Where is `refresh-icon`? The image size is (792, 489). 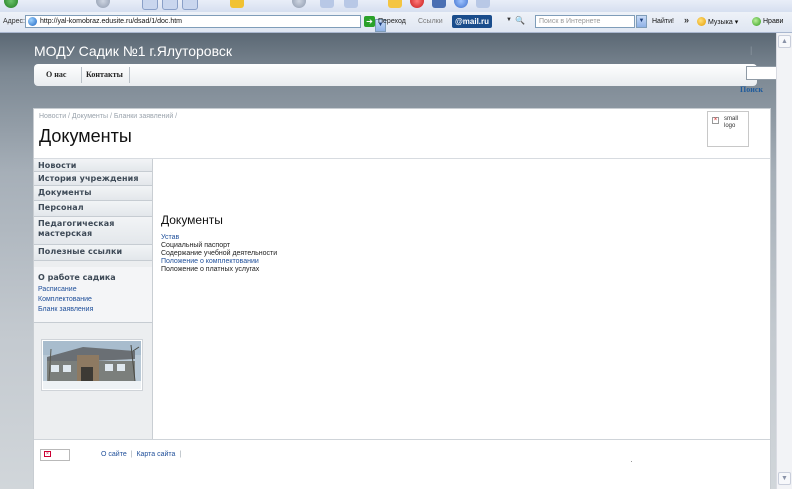 refresh-icon is located at coordinates (170, 5).